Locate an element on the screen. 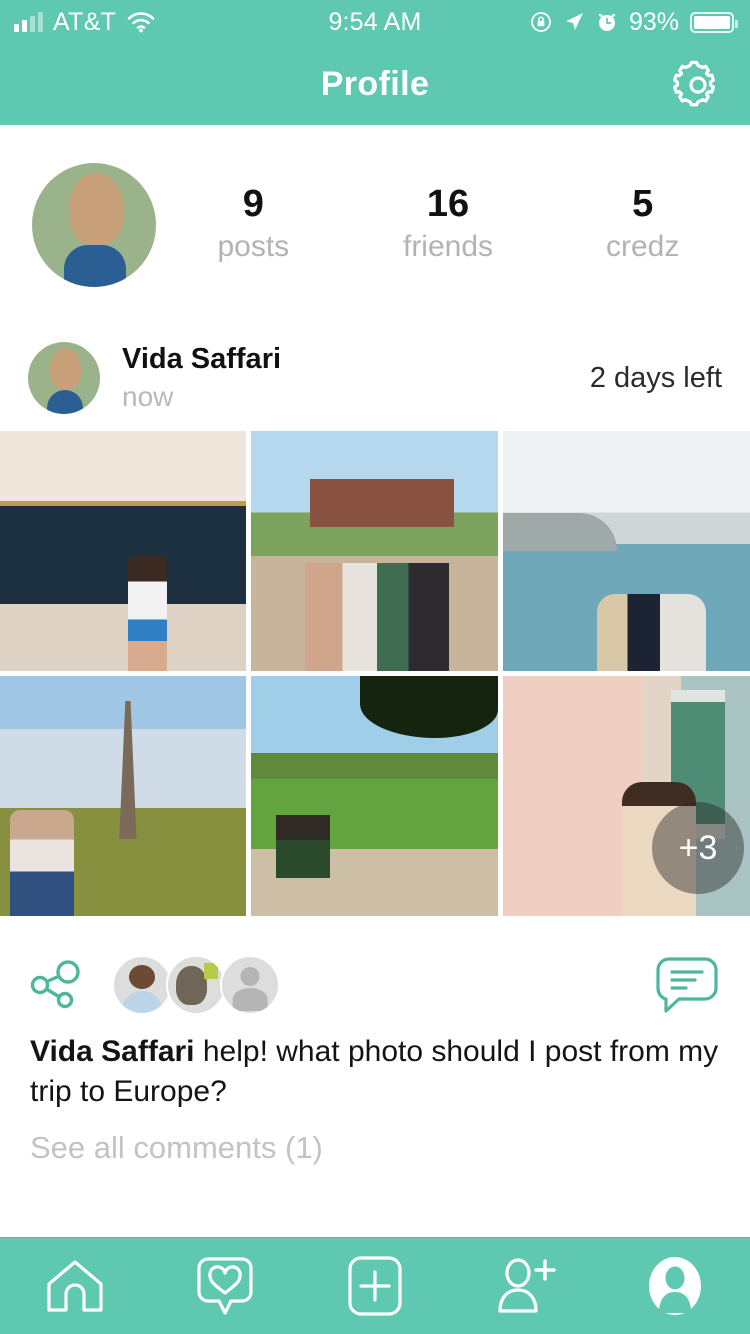 The height and width of the screenshot is (1334, 750). profile-summary: 9 posts 16 friends 5 credz is located at coordinates (375, 225).